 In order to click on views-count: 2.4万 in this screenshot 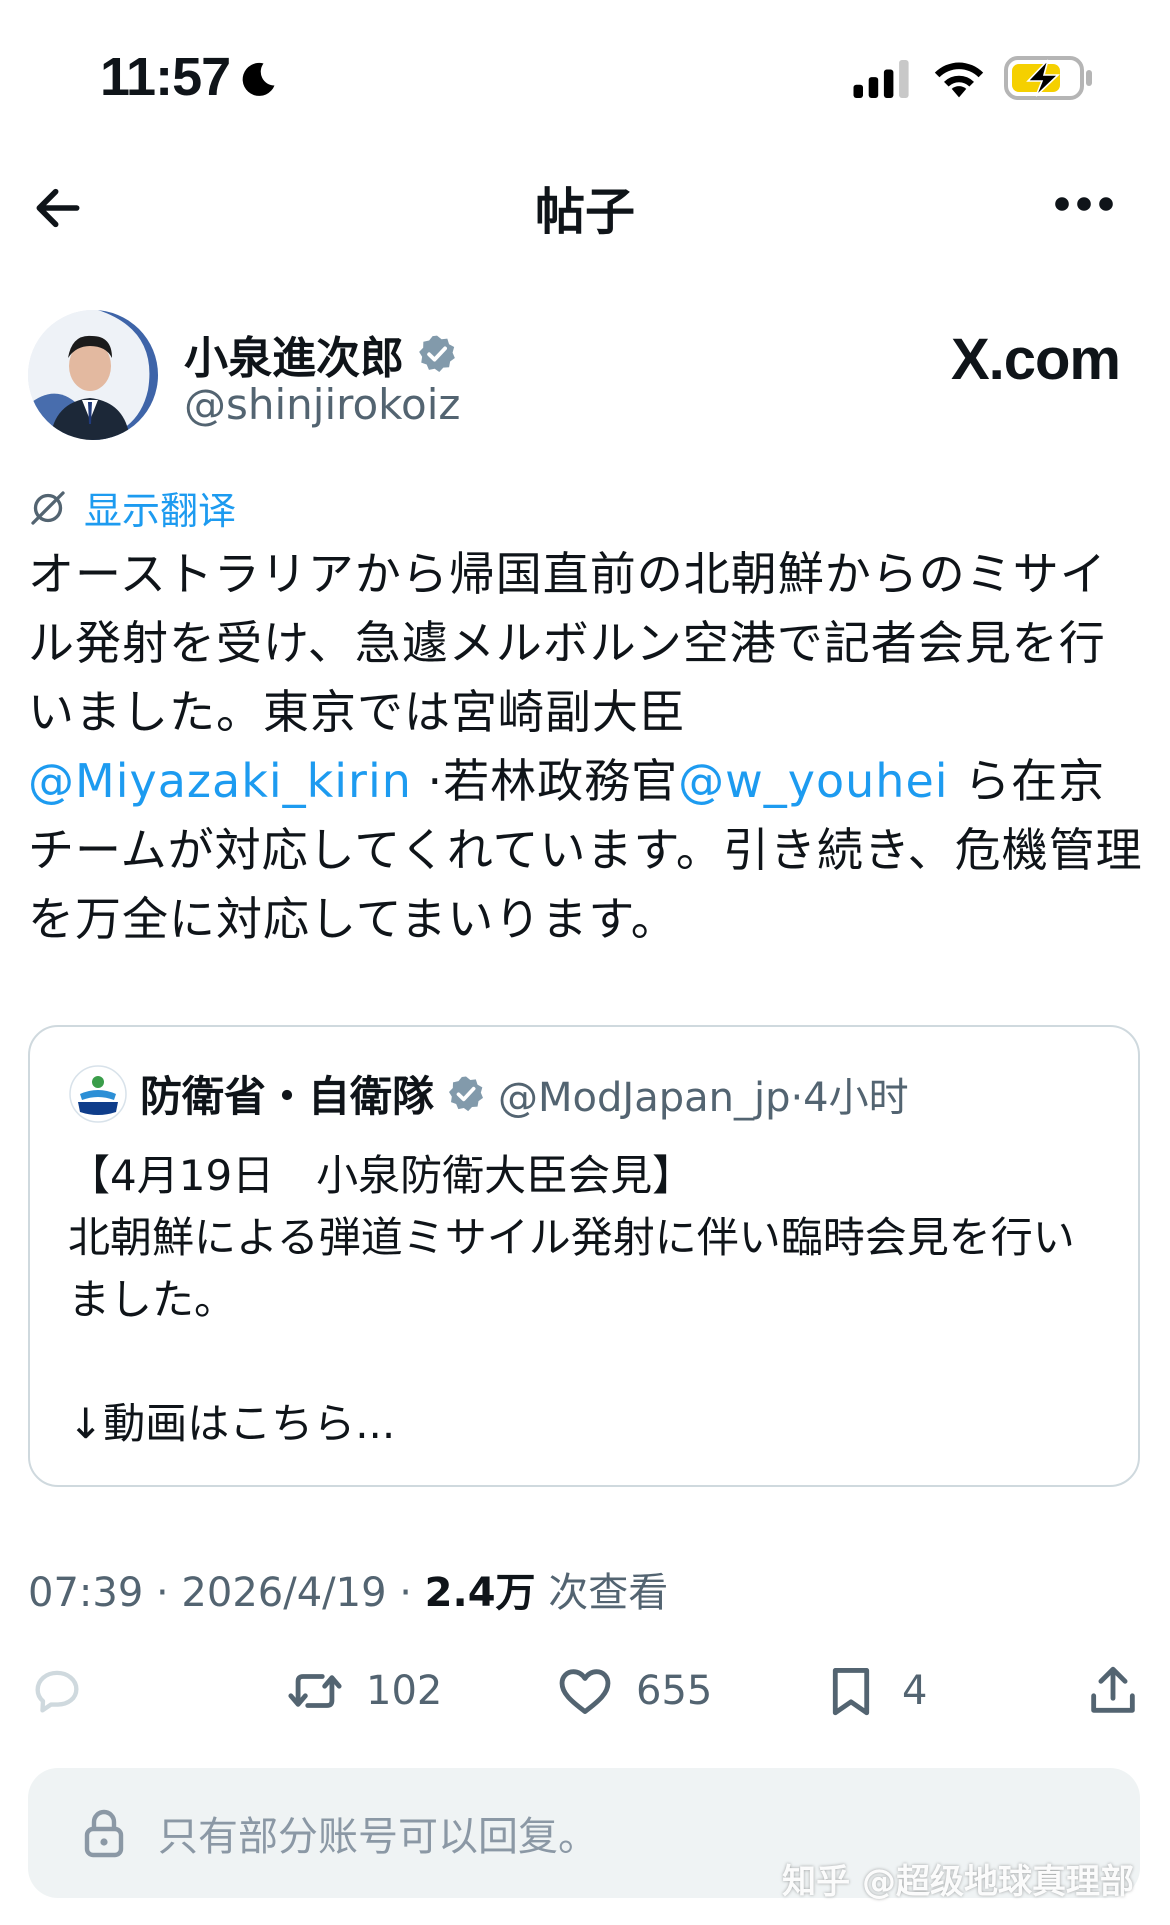, I will do `click(480, 1593)`.